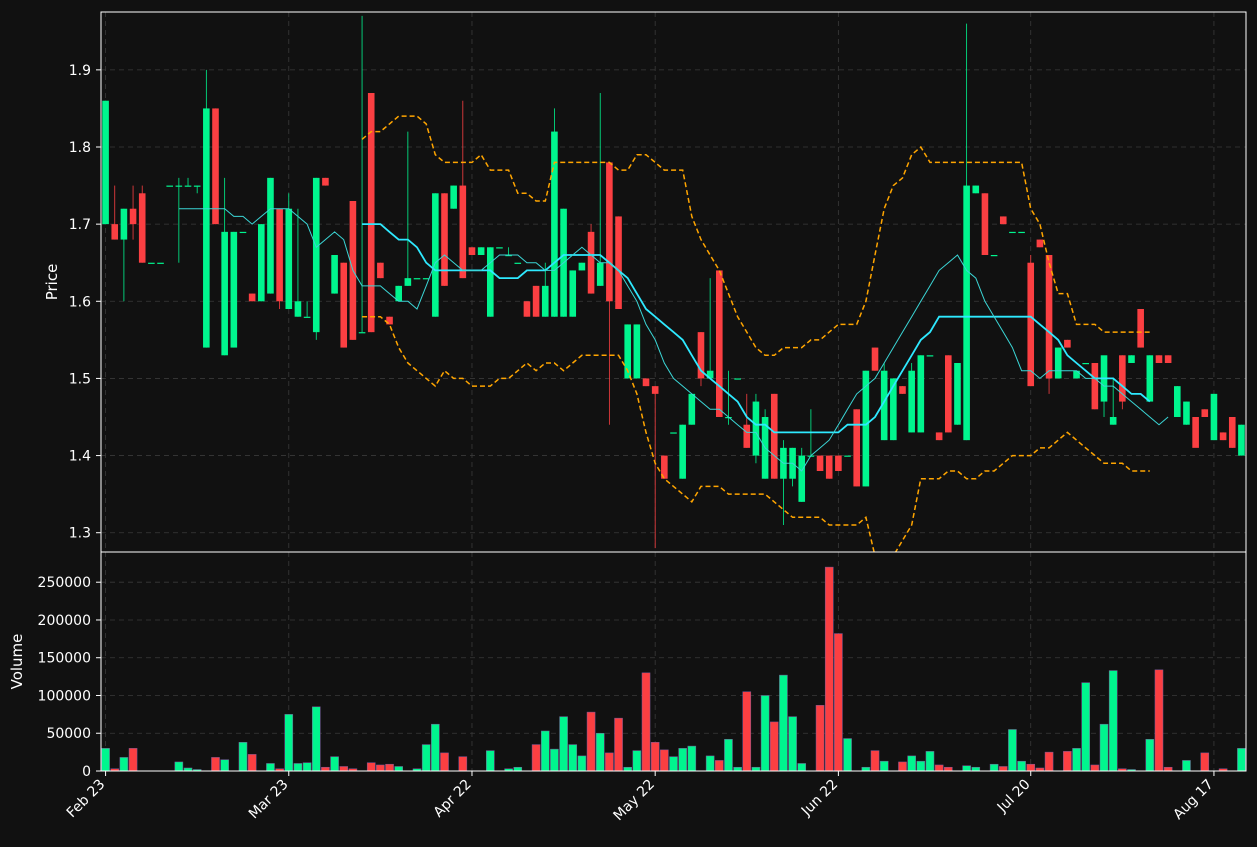 The height and width of the screenshot is (847, 1257). What do you see at coordinates (80, 302) in the screenshot?
I see `price-ytick-label: 1.6` at bounding box center [80, 302].